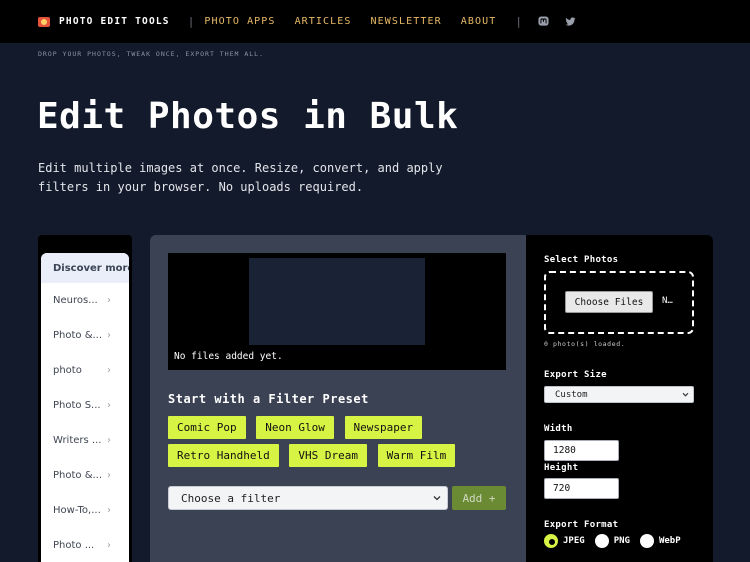 This screenshot has height=562, width=750. What do you see at coordinates (295, 427) in the screenshot?
I see `preset-neon-glow: Neon Glow` at bounding box center [295, 427].